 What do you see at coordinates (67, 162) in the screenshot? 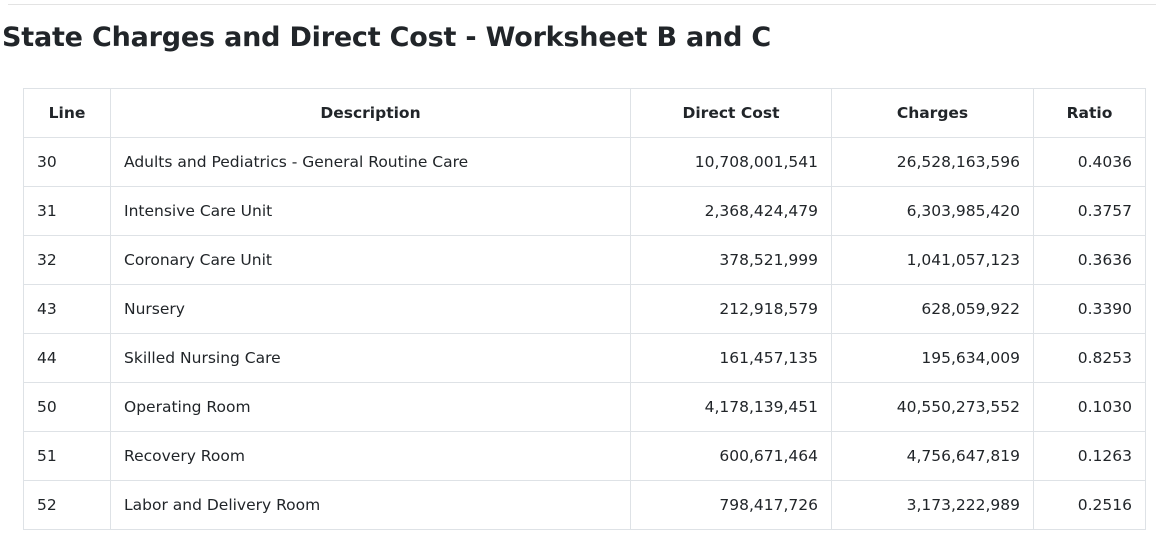
I see `cell-line: 30` at bounding box center [67, 162].